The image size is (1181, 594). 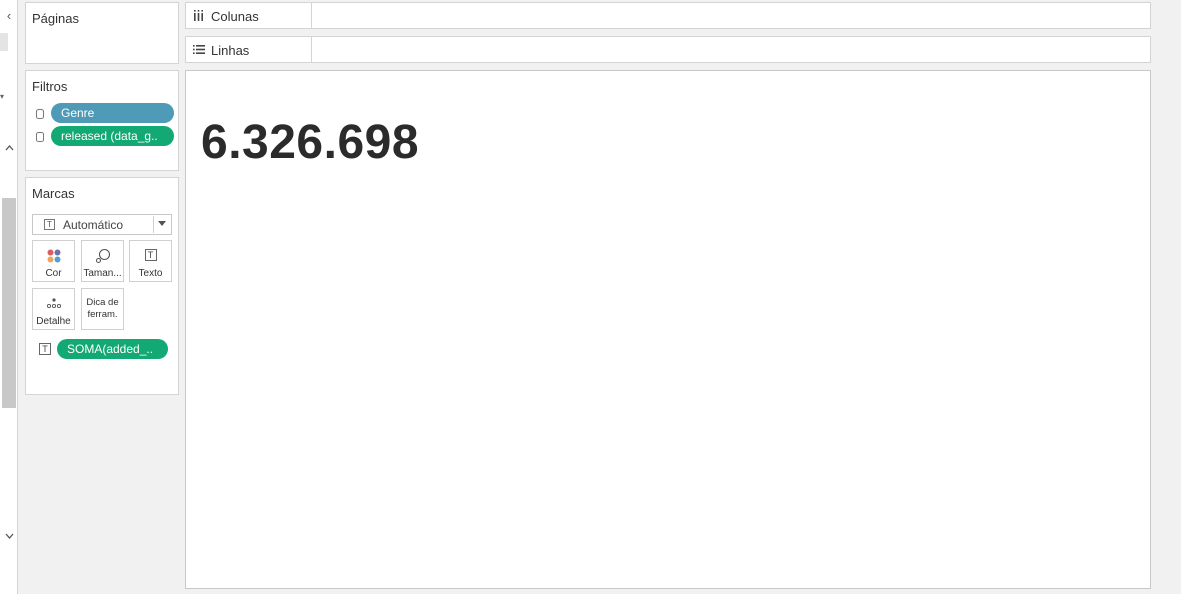 I want to click on detail-button: Detalhe, so click(x=53, y=309).